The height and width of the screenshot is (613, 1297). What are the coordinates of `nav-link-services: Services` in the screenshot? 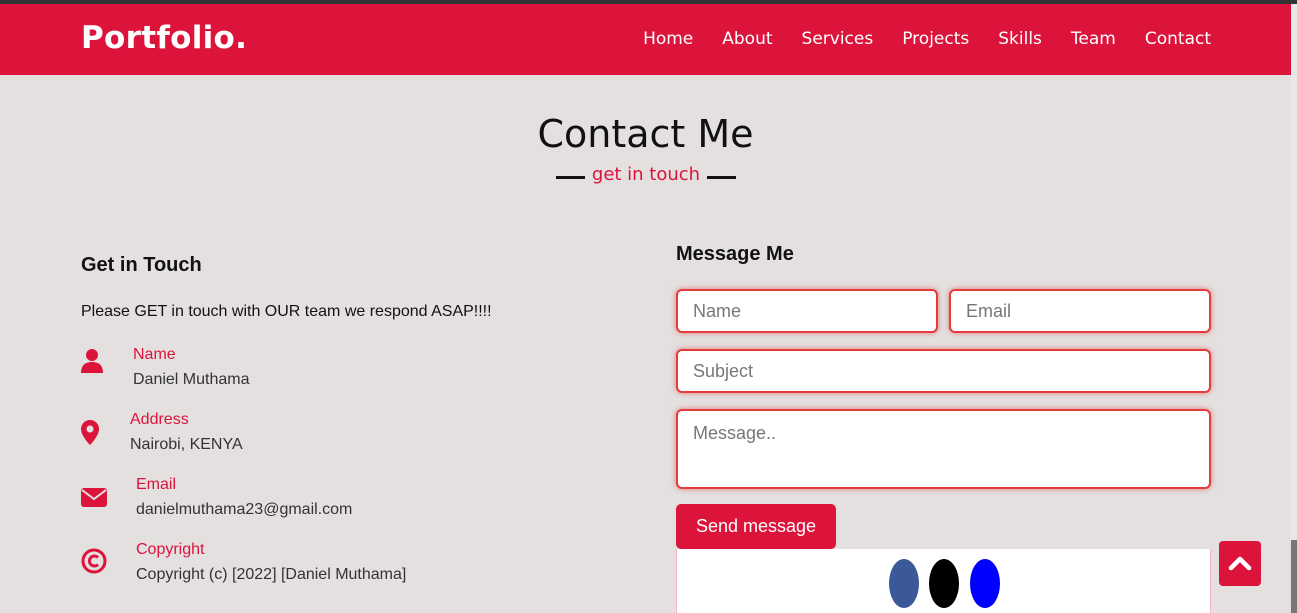 It's located at (838, 39).